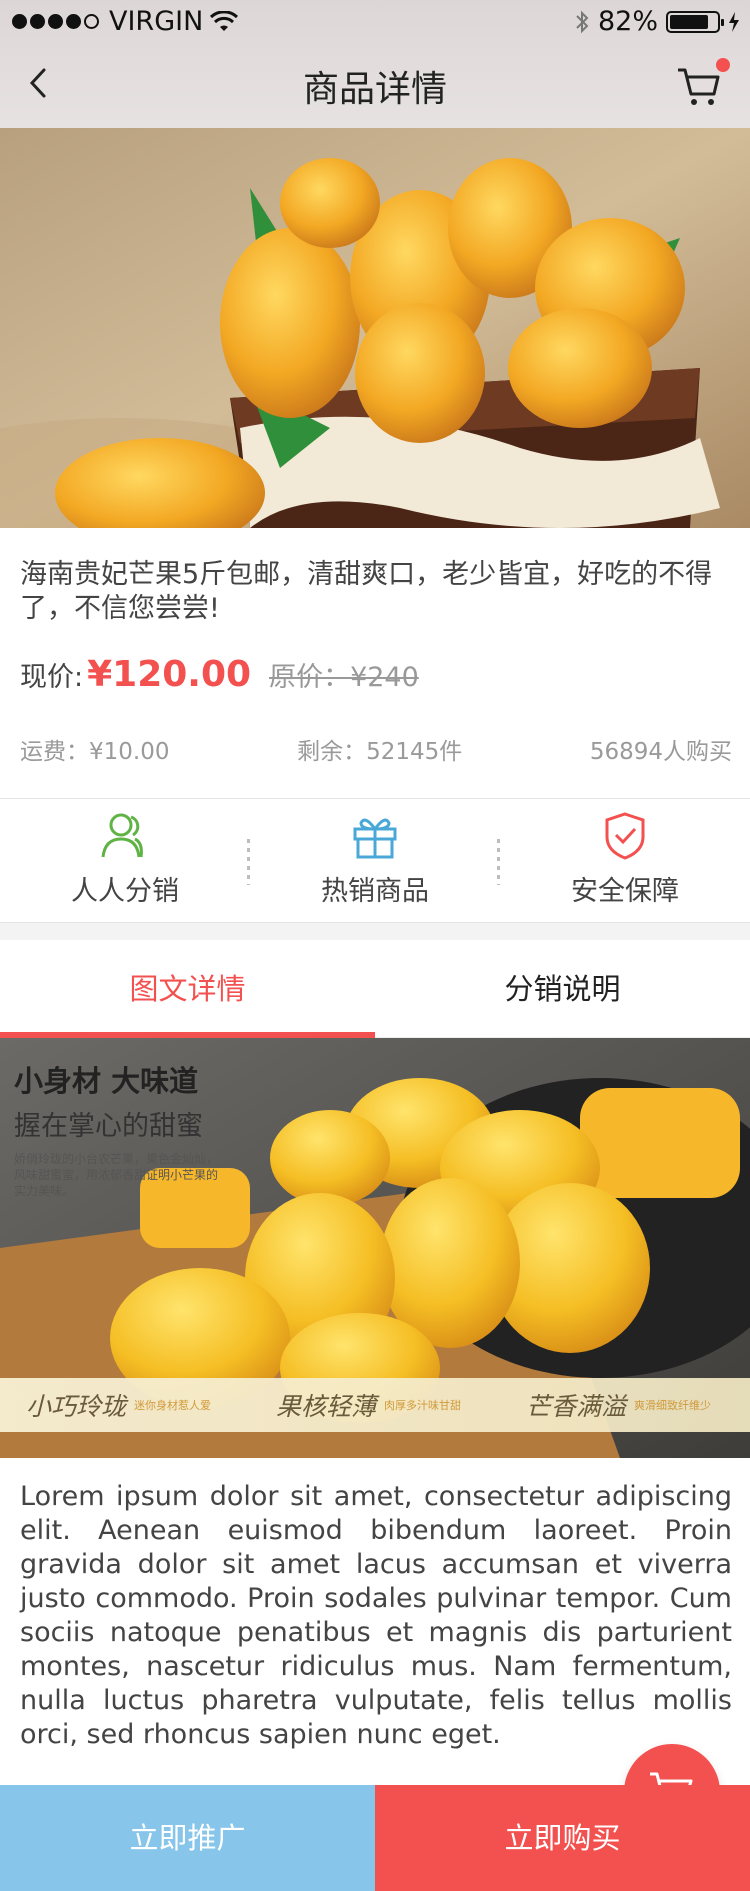 This screenshot has height=1891, width=750. What do you see at coordinates (76, 1406) in the screenshot?
I see `band-title: 小巧玲珑` at bounding box center [76, 1406].